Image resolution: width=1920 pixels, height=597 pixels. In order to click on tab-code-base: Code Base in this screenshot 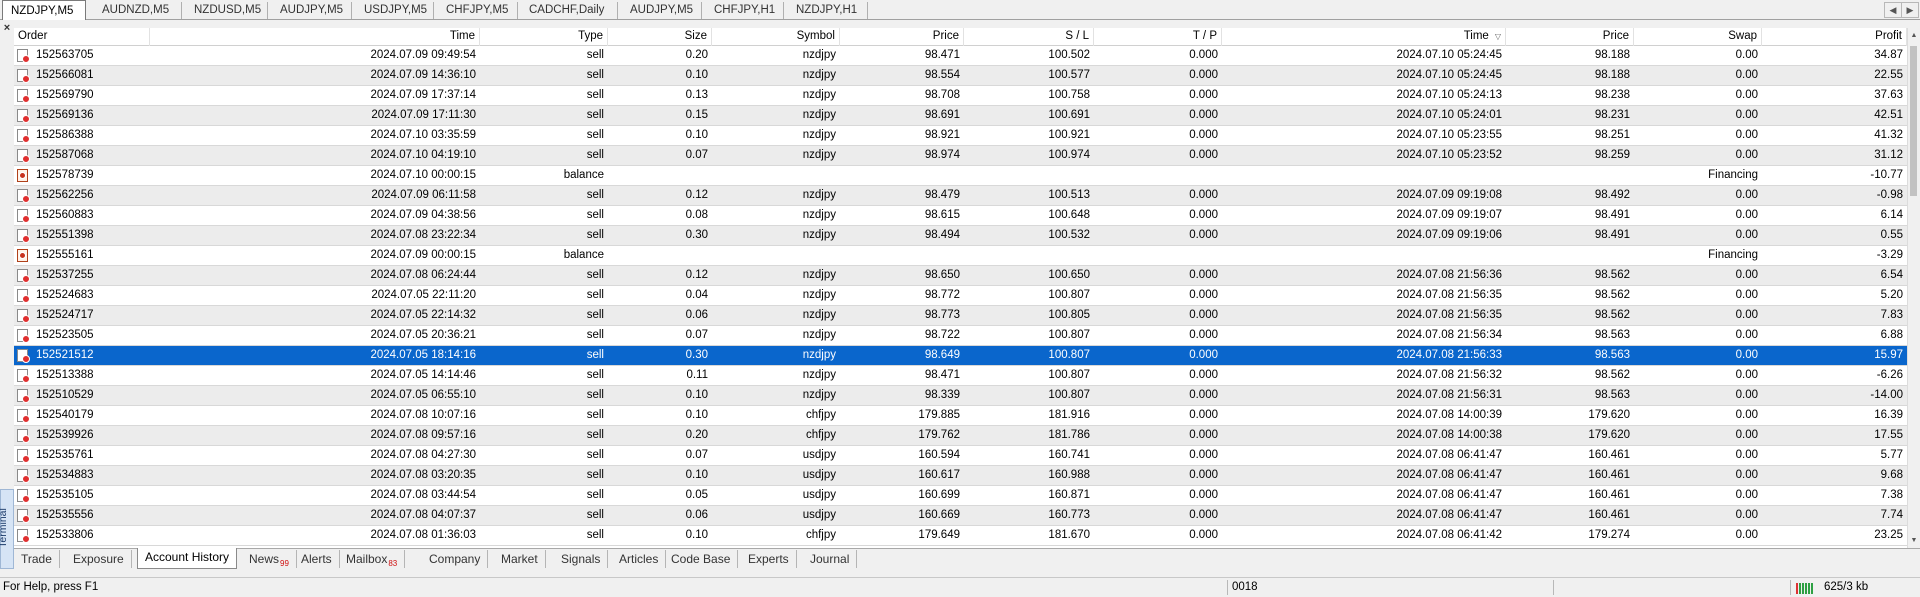, I will do `click(701, 559)`.